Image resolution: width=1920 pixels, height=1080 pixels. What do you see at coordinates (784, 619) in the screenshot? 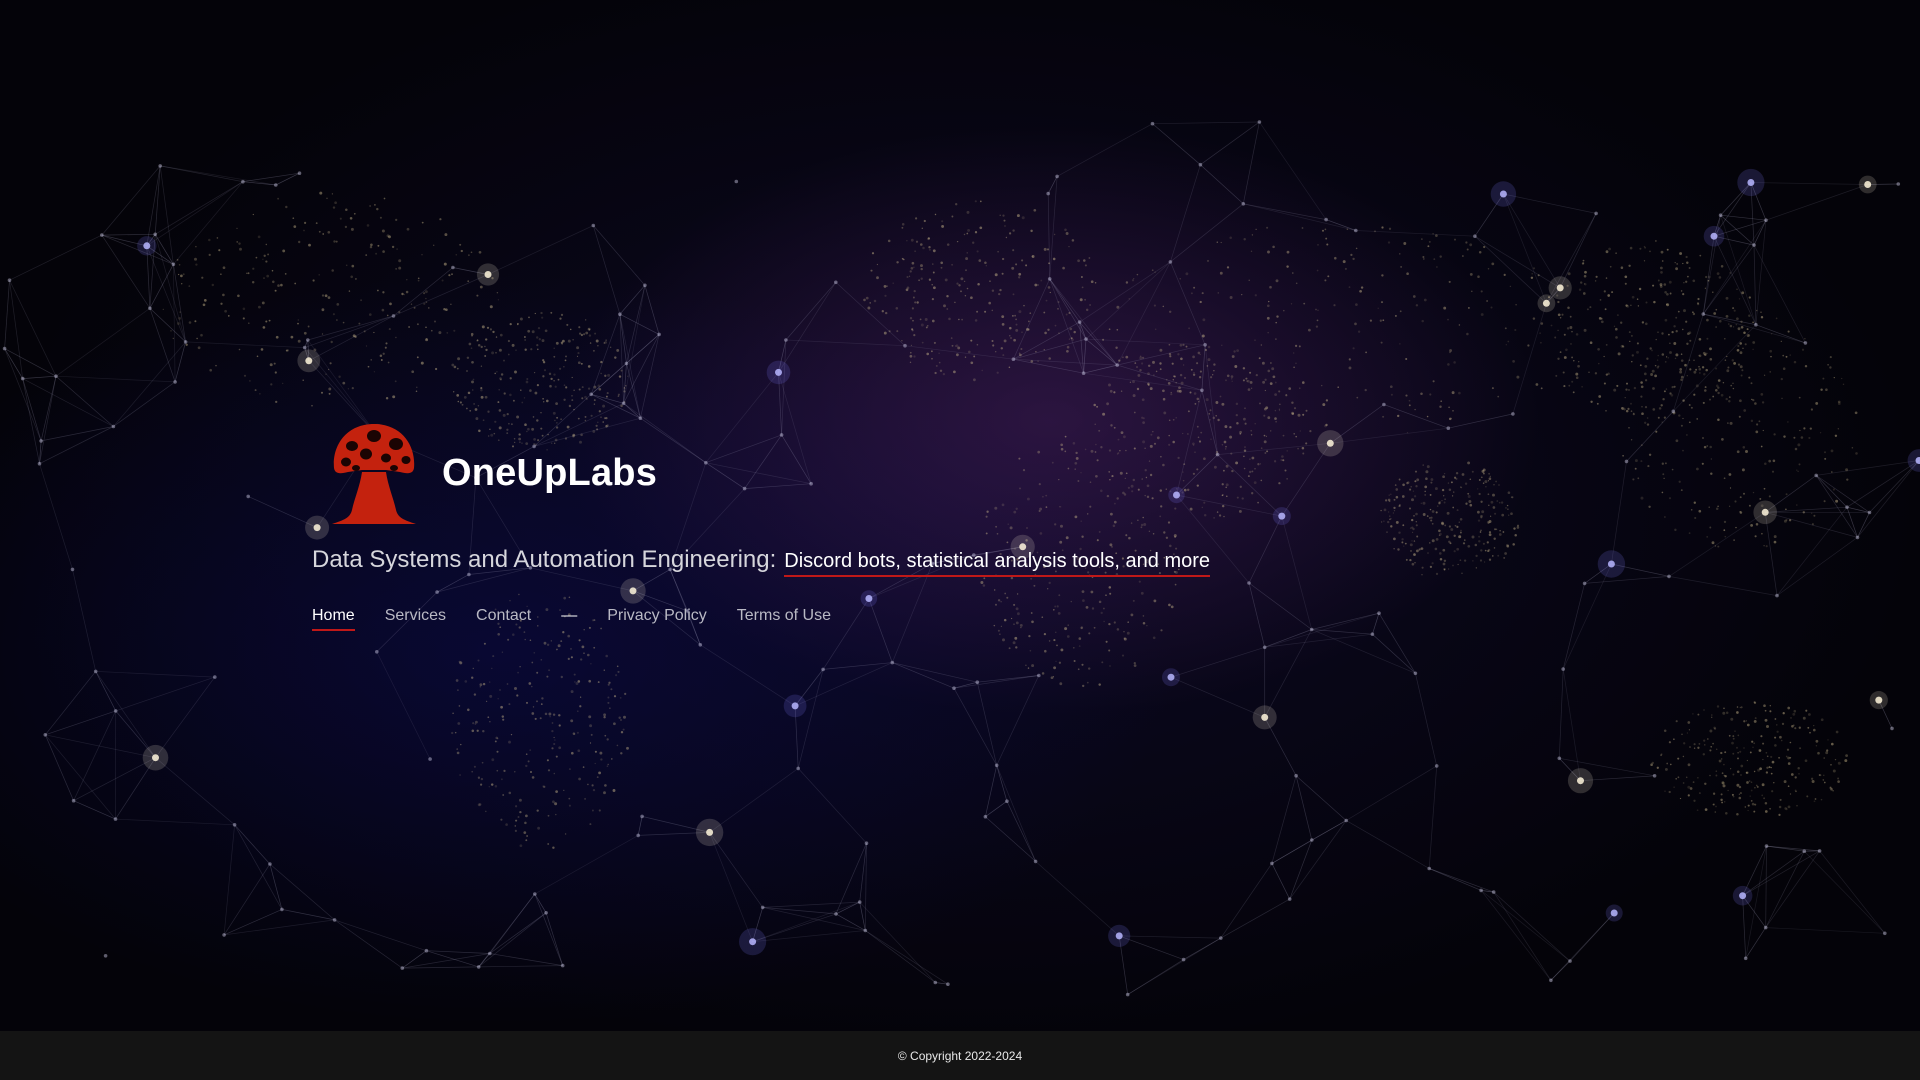
I see `nav-terms-of-use-link: Terms of Use` at bounding box center [784, 619].